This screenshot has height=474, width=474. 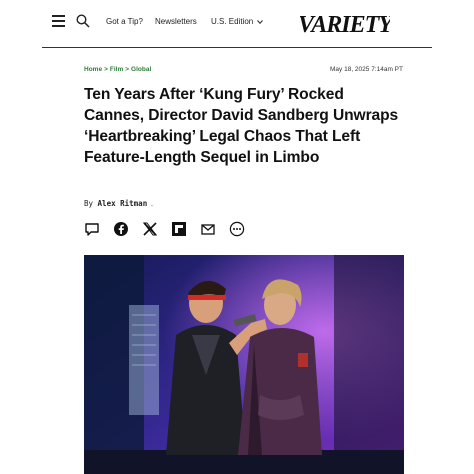 I want to click on byline-prefix: By, so click(x=89, y=203).